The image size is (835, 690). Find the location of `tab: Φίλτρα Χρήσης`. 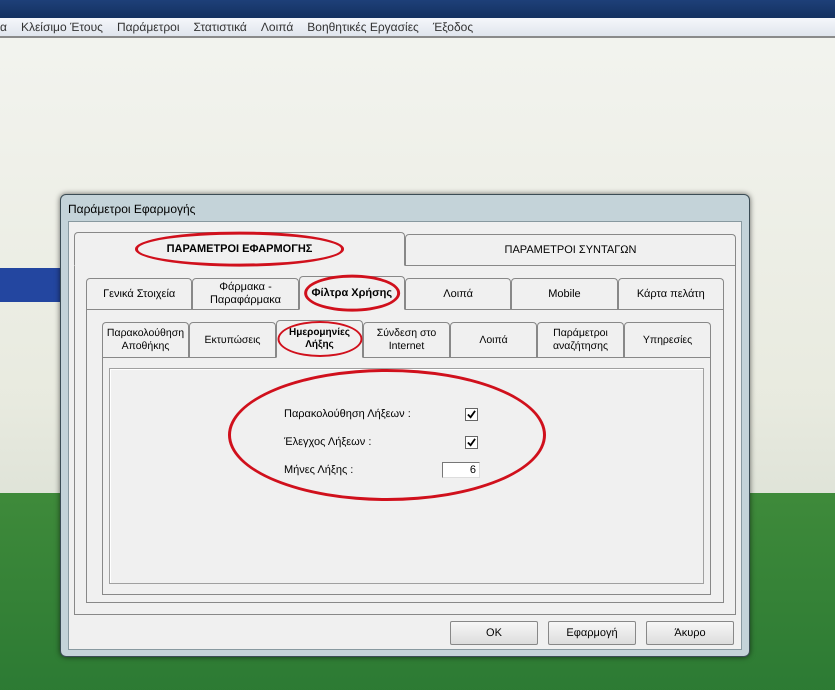

tab: Φίλτρα Χρήσης is located at coordinates (351, 293).